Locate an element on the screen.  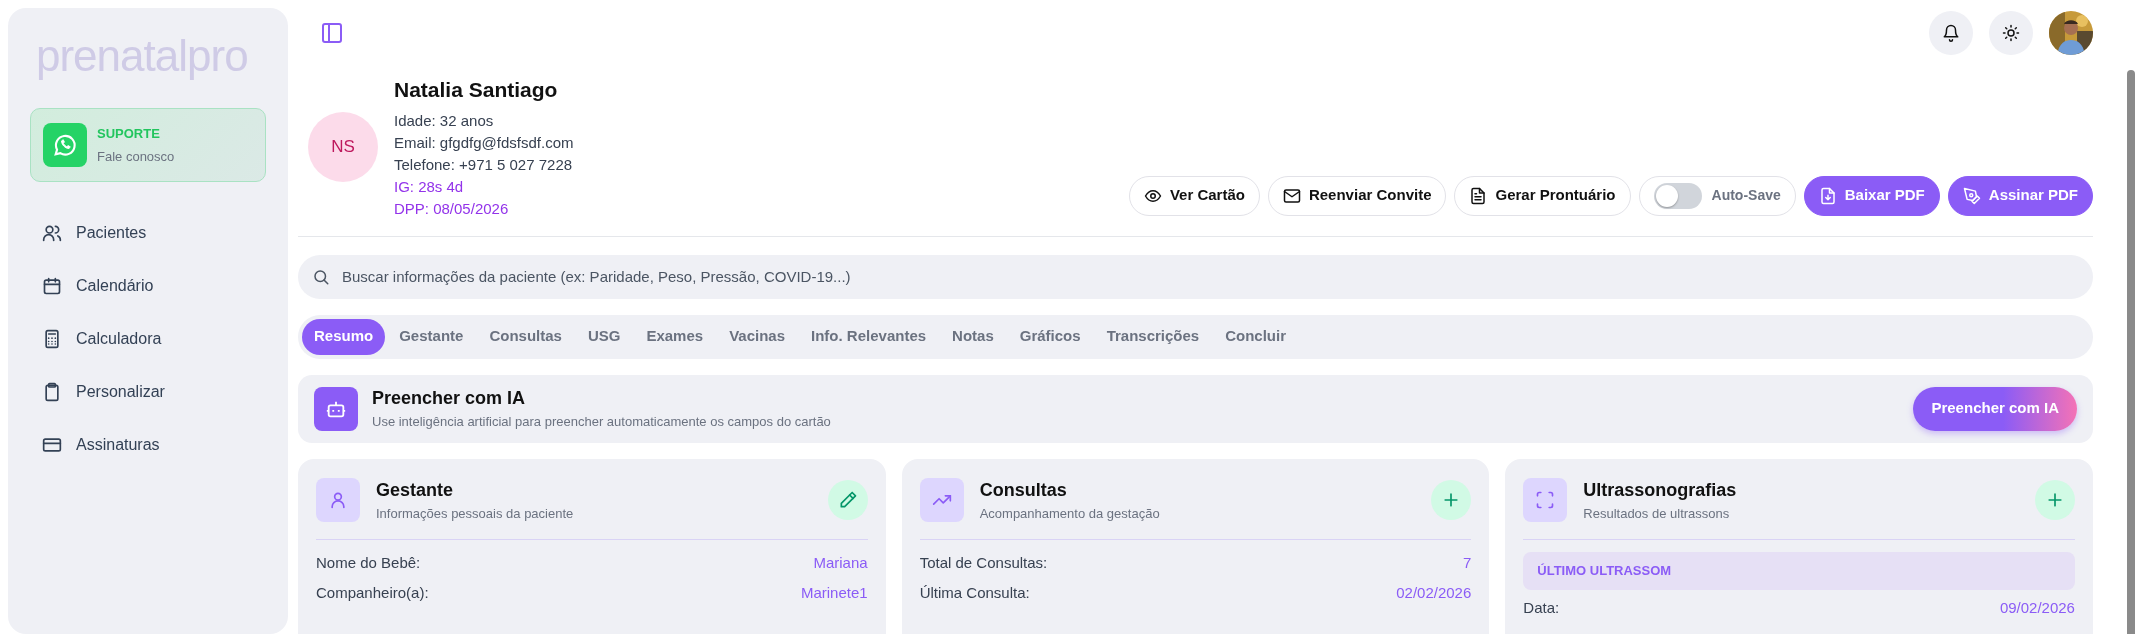
section-header: ÚLTIMO ULTRASSOM is located at coordinates (1799, 571).